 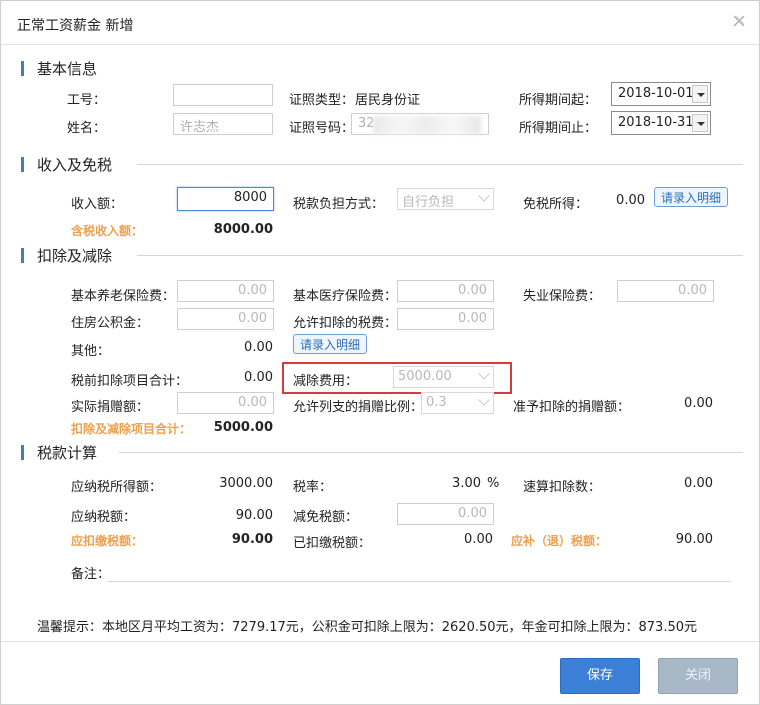 I want to click on allowed-donation-value: 0.00, so click(x=698, y=403).